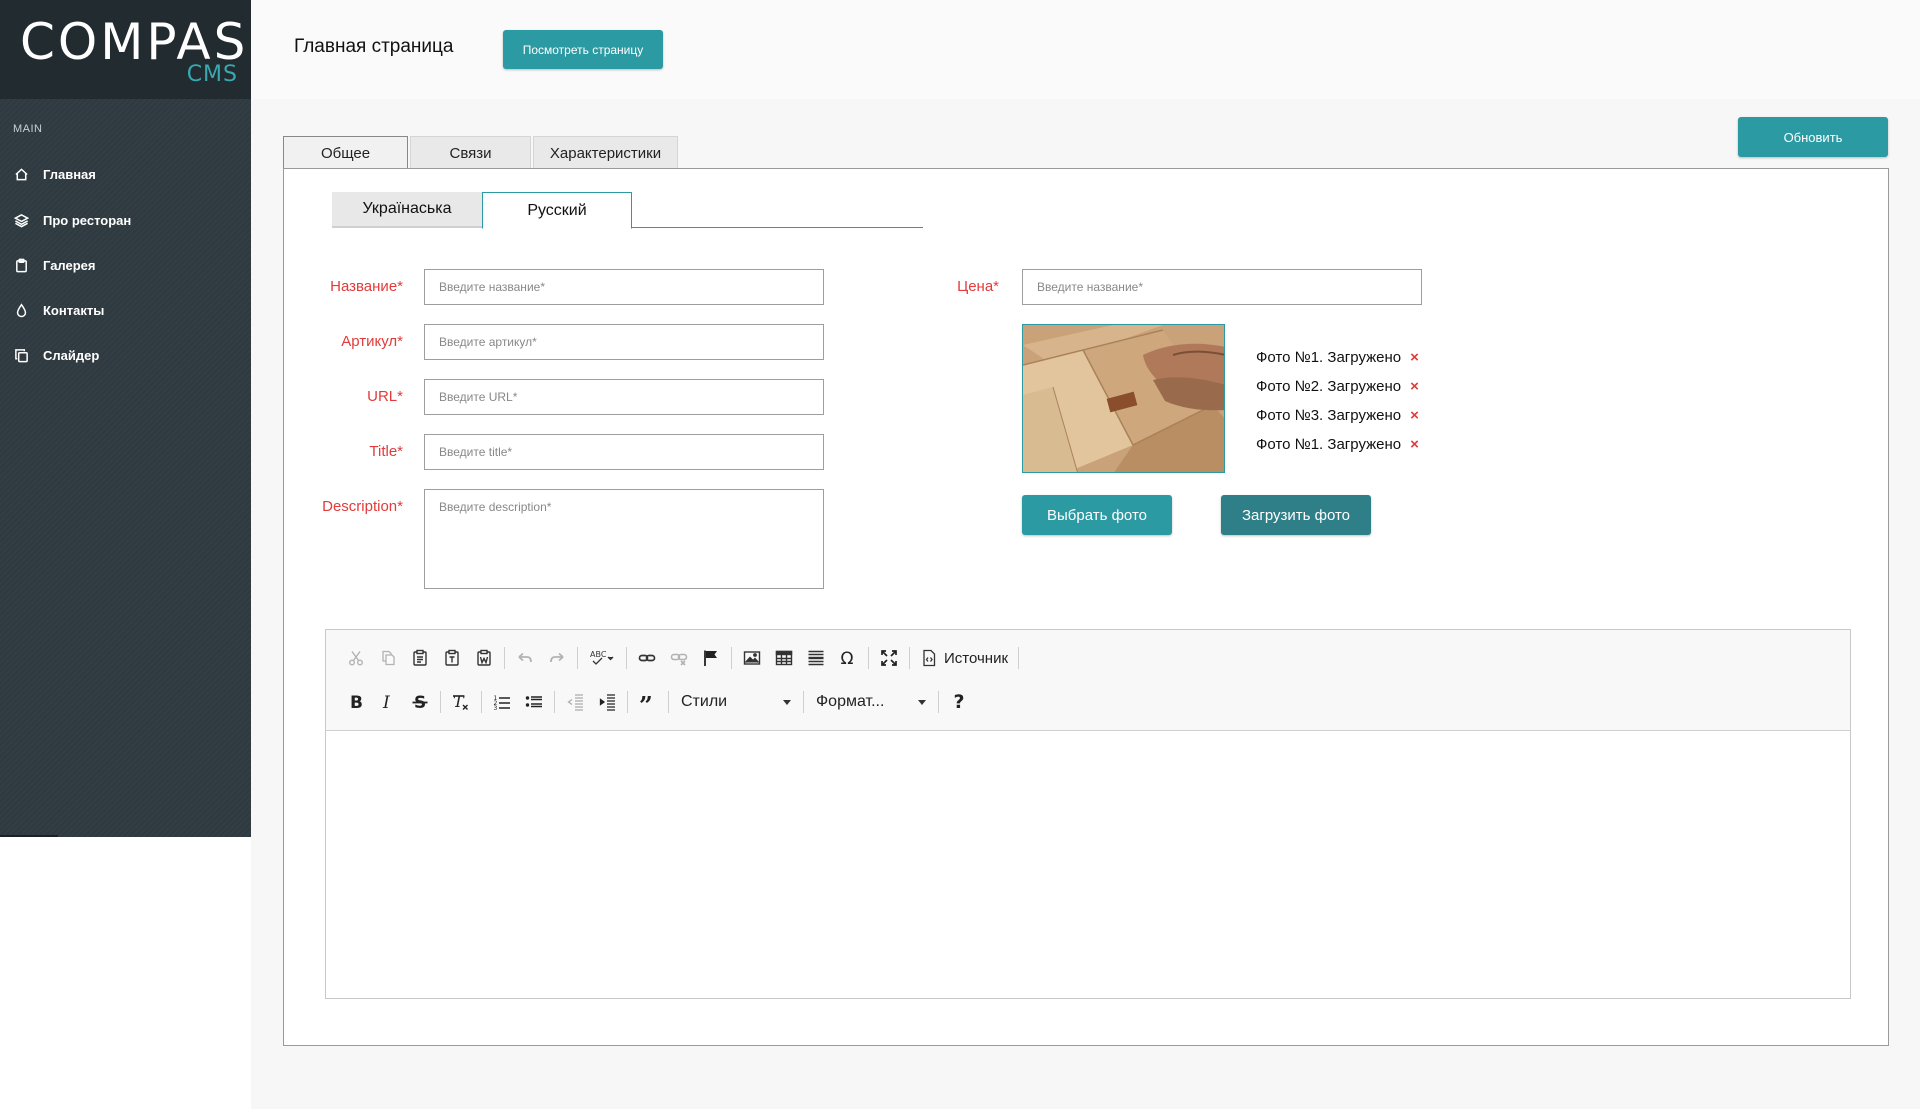  What do you see at coordinates (889, 658) in the screenshot?
I see `maximize-icon` at bounding box center [889, 658].